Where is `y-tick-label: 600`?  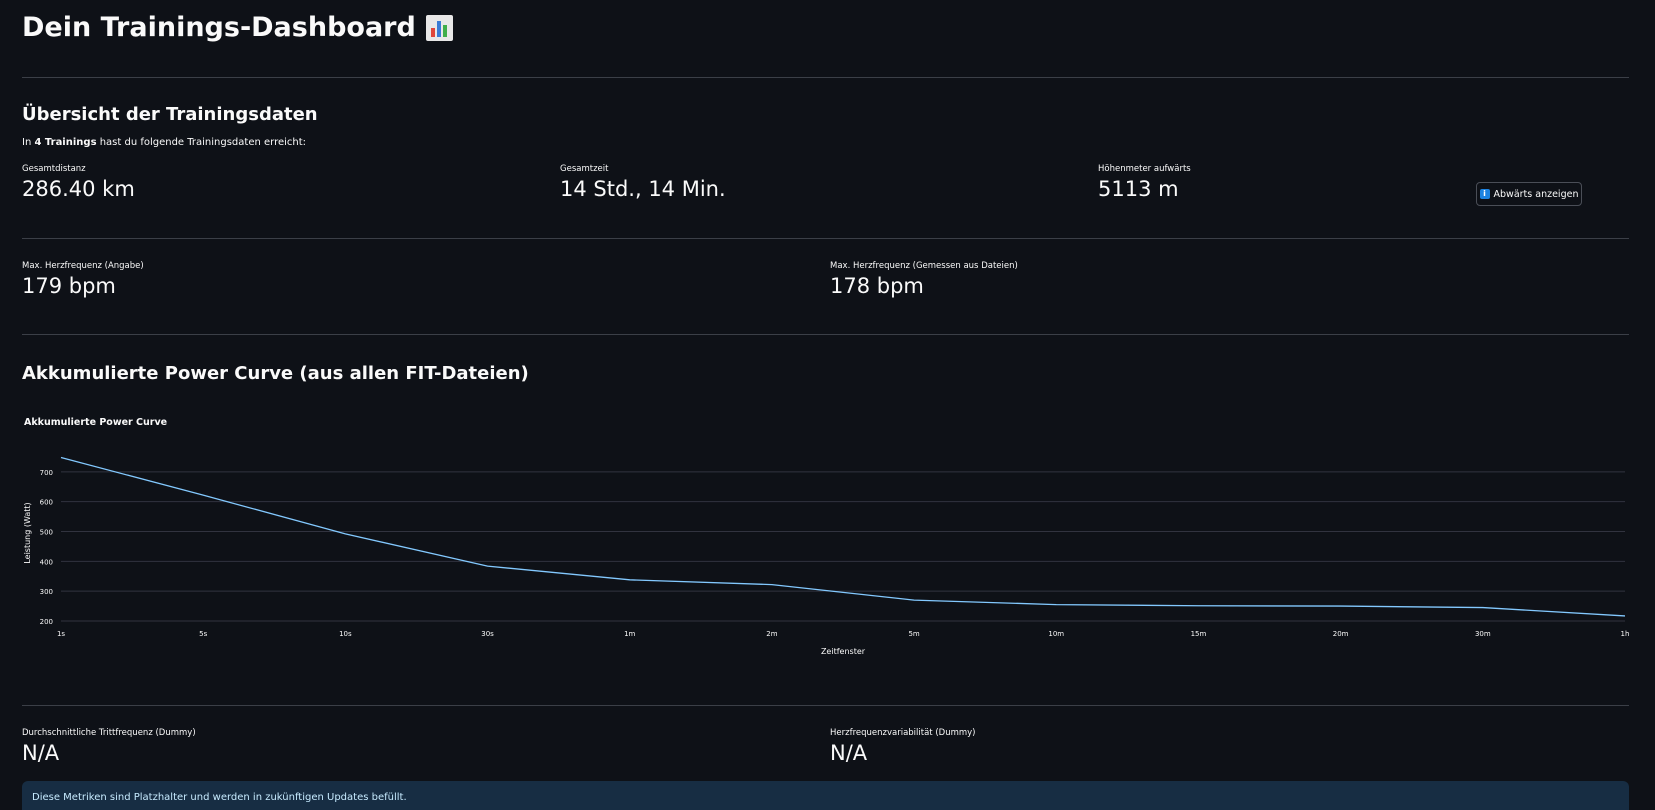 y-tick-label: 600 is located at coordinates (46, 503).